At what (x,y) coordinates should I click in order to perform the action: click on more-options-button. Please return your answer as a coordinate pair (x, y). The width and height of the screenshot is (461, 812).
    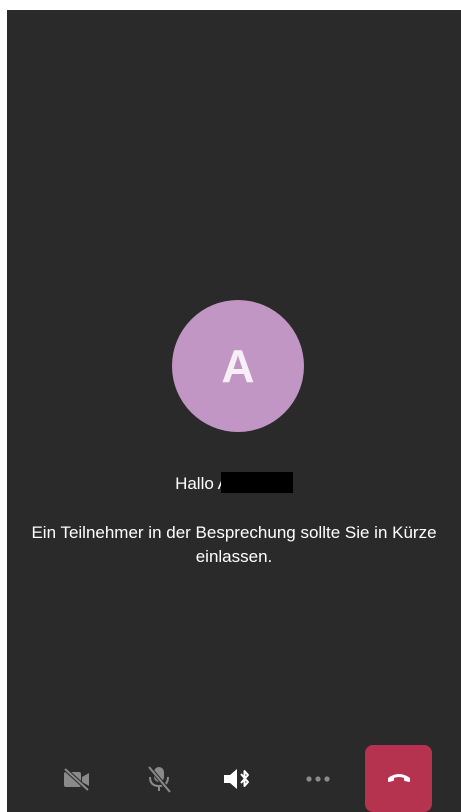
    Looking at the image, I should click on (318, 778).